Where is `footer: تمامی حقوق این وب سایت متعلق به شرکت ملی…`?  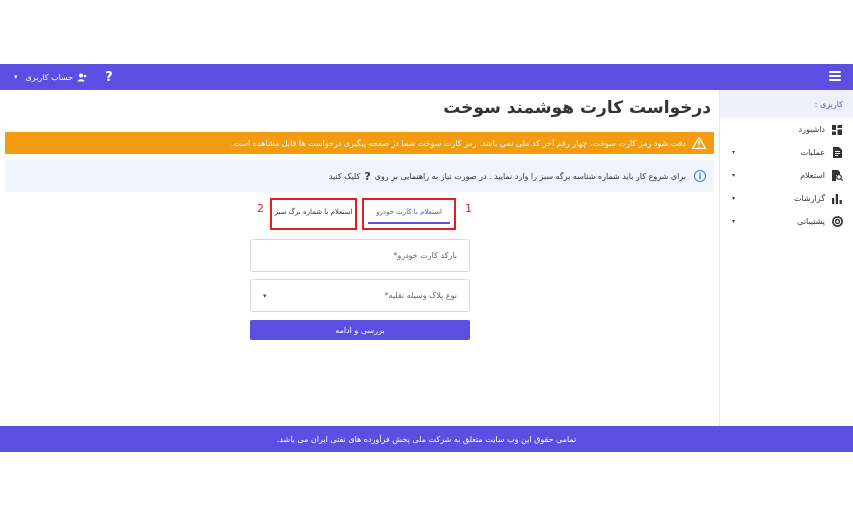
footer: تمامی حقوق این وب سایت متعلق به شرکت ملی… is located at coordinates (426, 439).